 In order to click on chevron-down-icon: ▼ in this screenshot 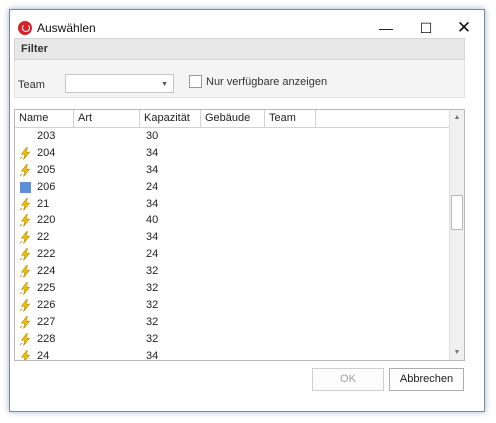, I will do `click(164, 84)`.